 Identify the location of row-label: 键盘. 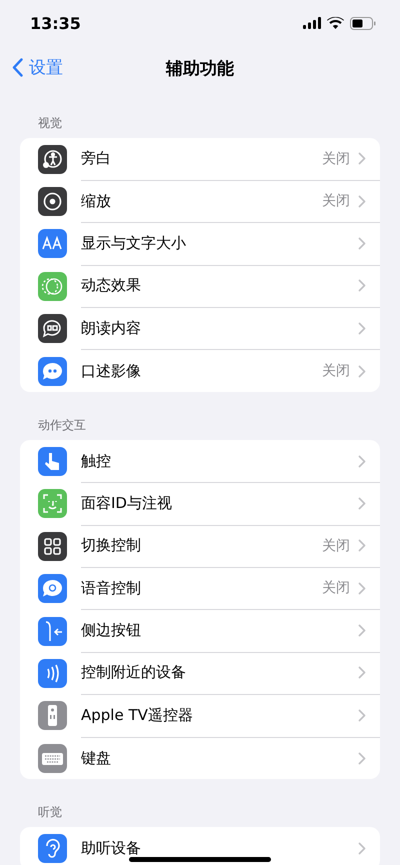
(96, 758).